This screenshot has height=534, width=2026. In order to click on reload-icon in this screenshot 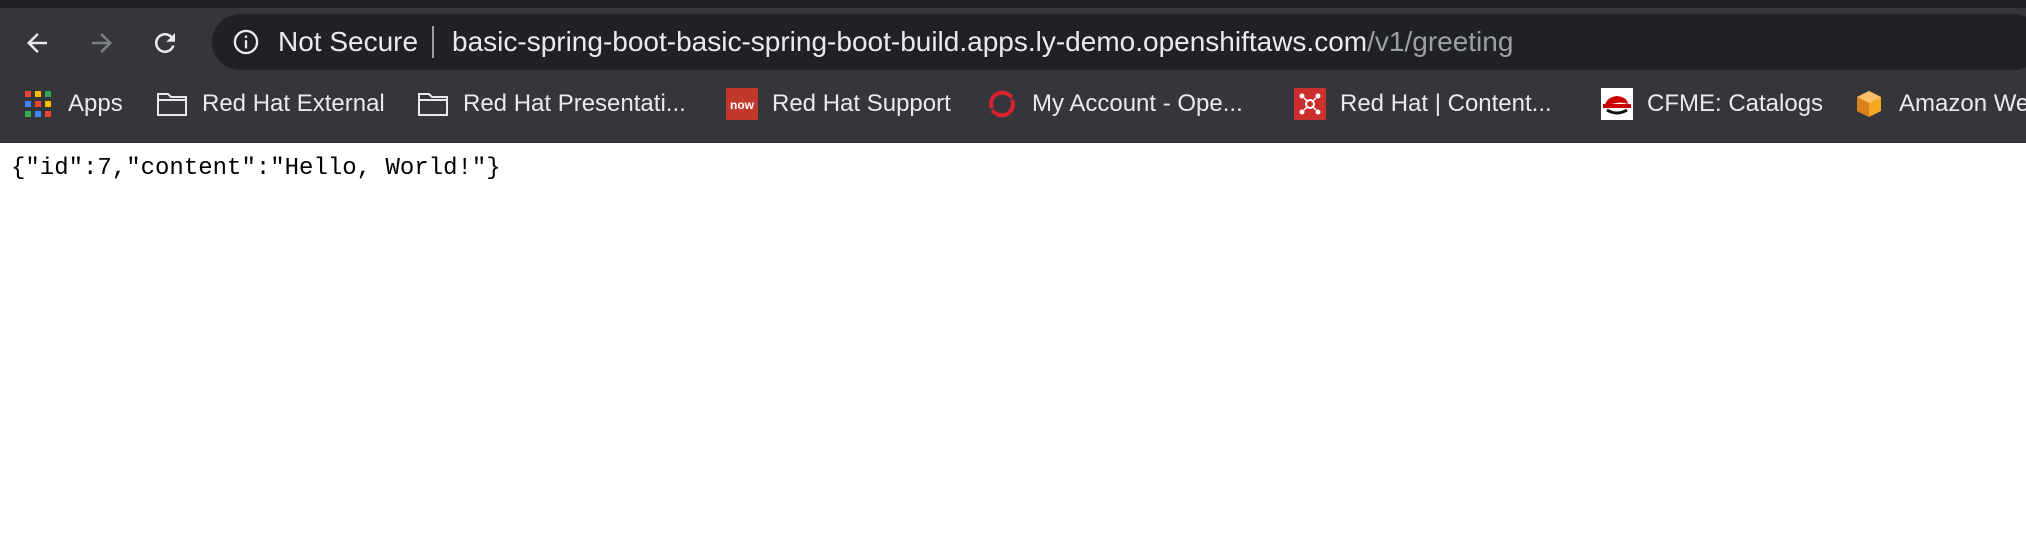, I will do `click(165, 43)`.